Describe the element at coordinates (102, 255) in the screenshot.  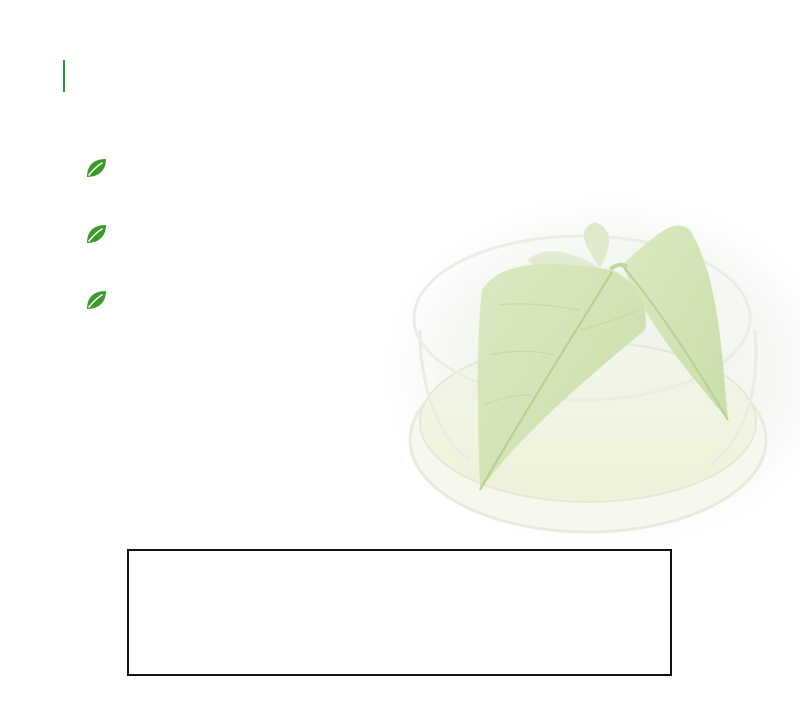
I see `feature-list` at that location.